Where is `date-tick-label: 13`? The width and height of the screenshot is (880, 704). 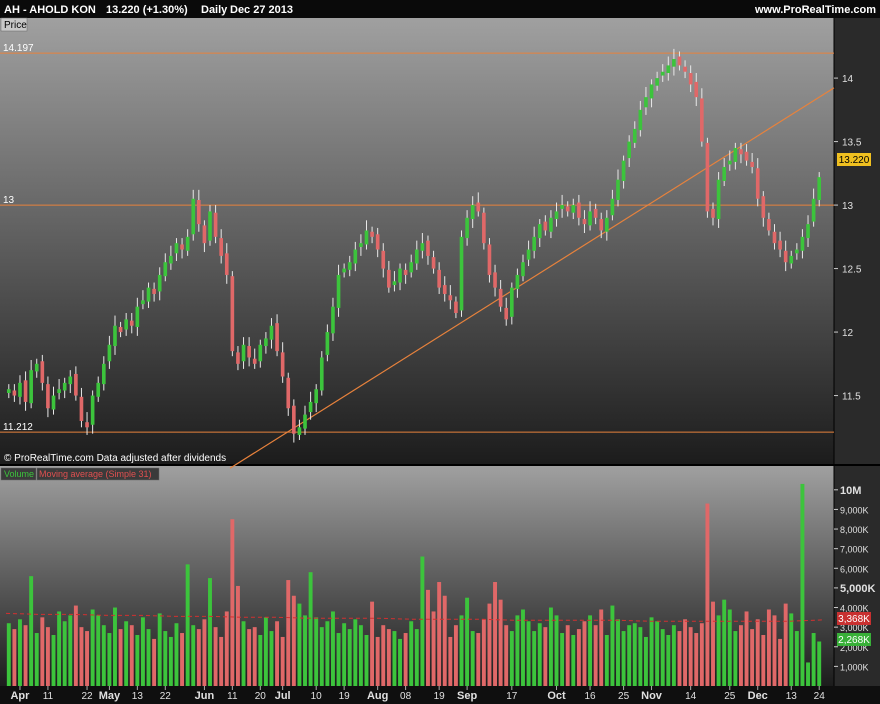
date-tick-label: 13 is located at coordinates (138, 696).